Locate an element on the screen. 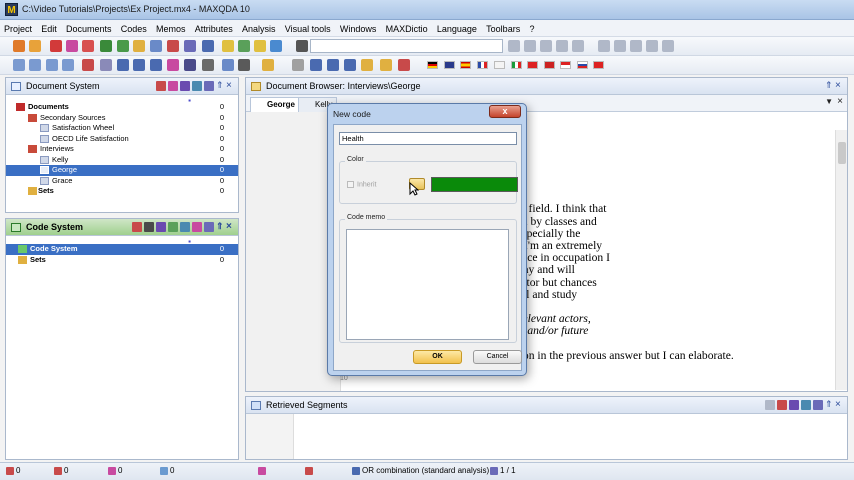 This screenshot has width=854, height=480. open-project-icon is located at coordinates (35, 46).